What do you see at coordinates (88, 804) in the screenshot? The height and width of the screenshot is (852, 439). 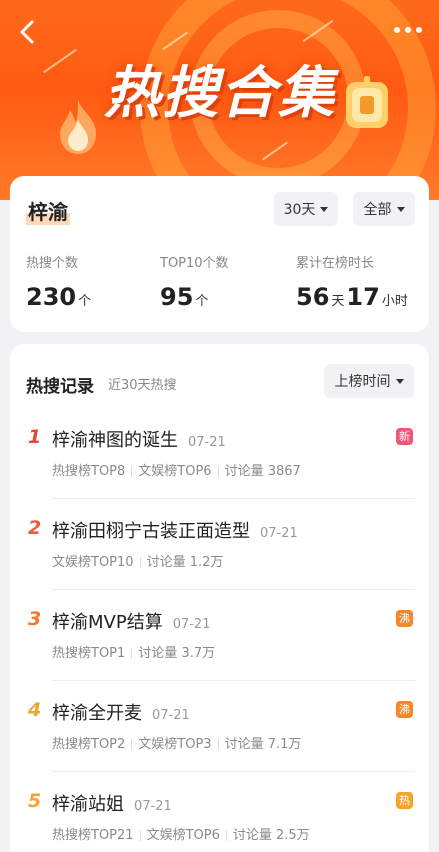 I see `record-title-text: 梓渝站姐` at bounding box center [88, 804].